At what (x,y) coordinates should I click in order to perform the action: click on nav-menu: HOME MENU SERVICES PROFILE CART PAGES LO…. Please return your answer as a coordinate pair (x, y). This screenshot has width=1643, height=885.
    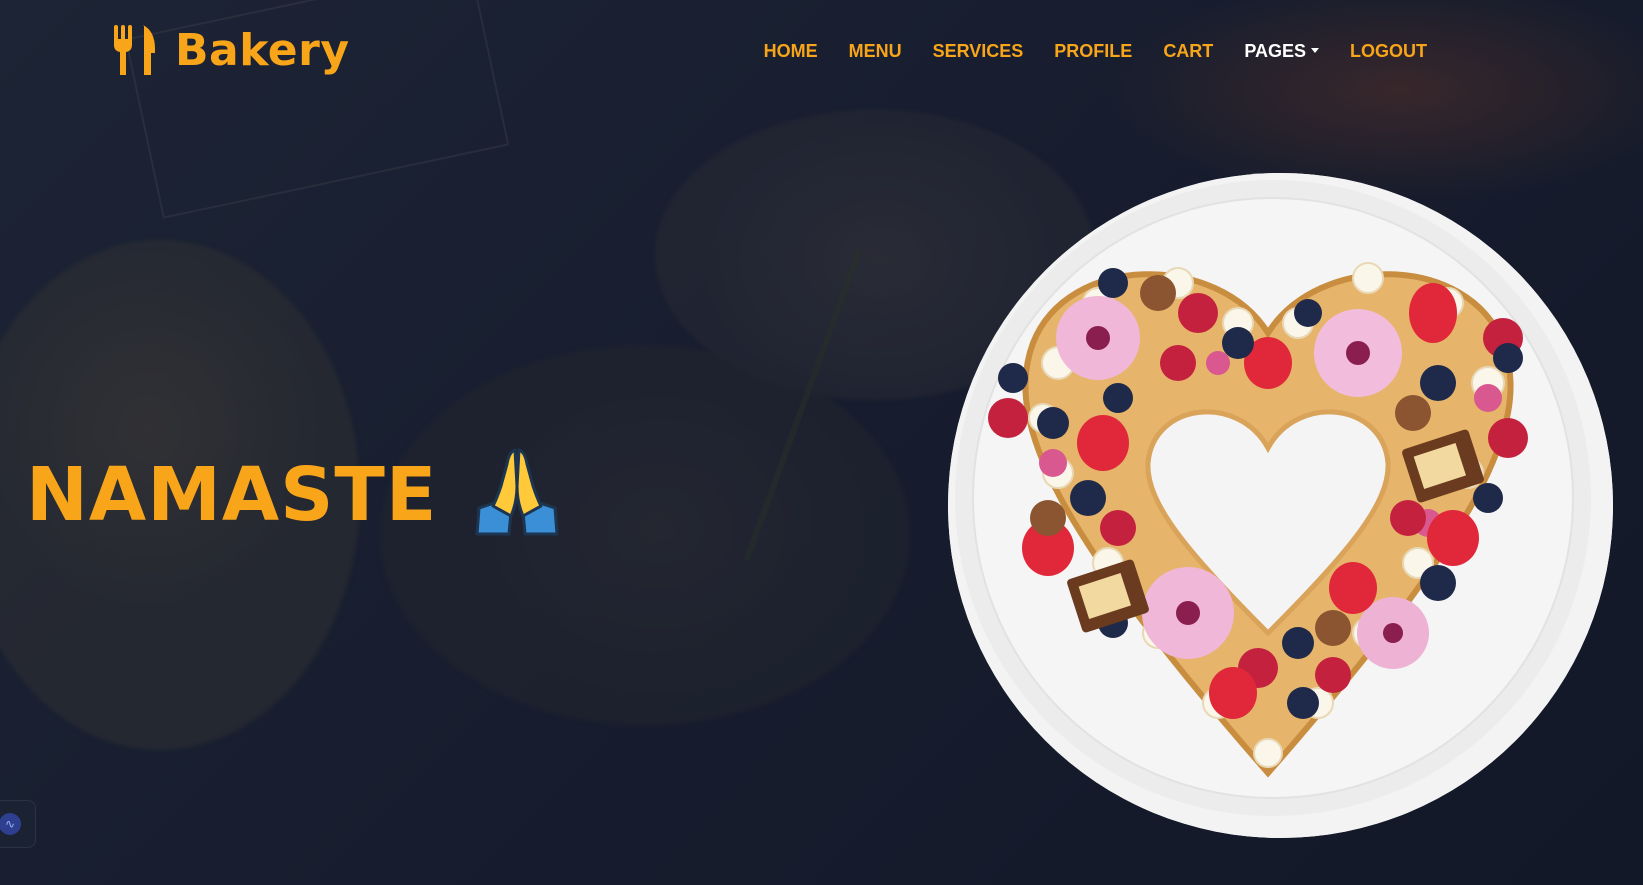
    Looking at the image, I should click on (1203, 51).